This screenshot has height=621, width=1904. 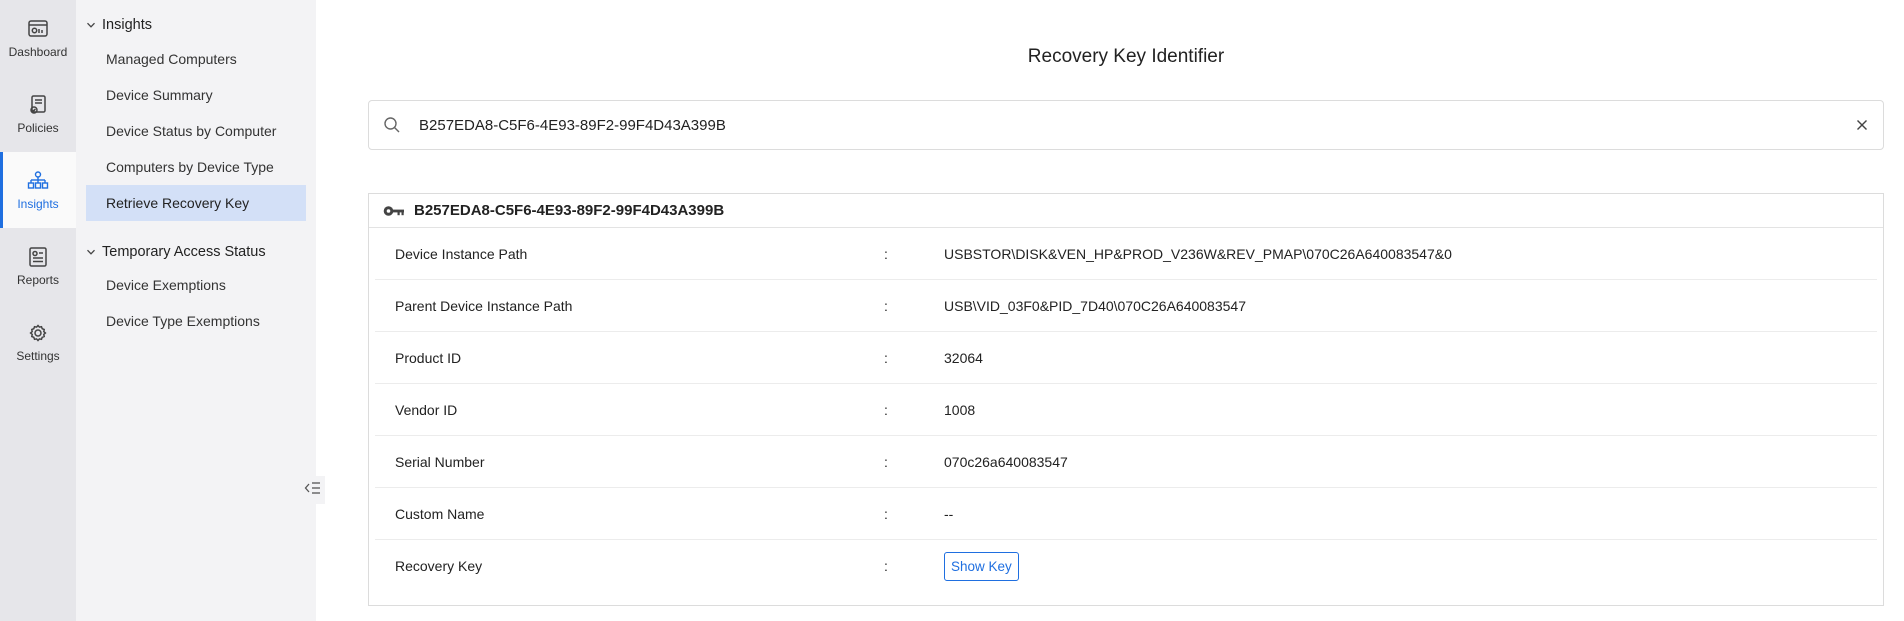 I want to click on detail-value: USB\VID_03F0&PID_7D40\070C26A640083547, so click(x=1095, y=305).